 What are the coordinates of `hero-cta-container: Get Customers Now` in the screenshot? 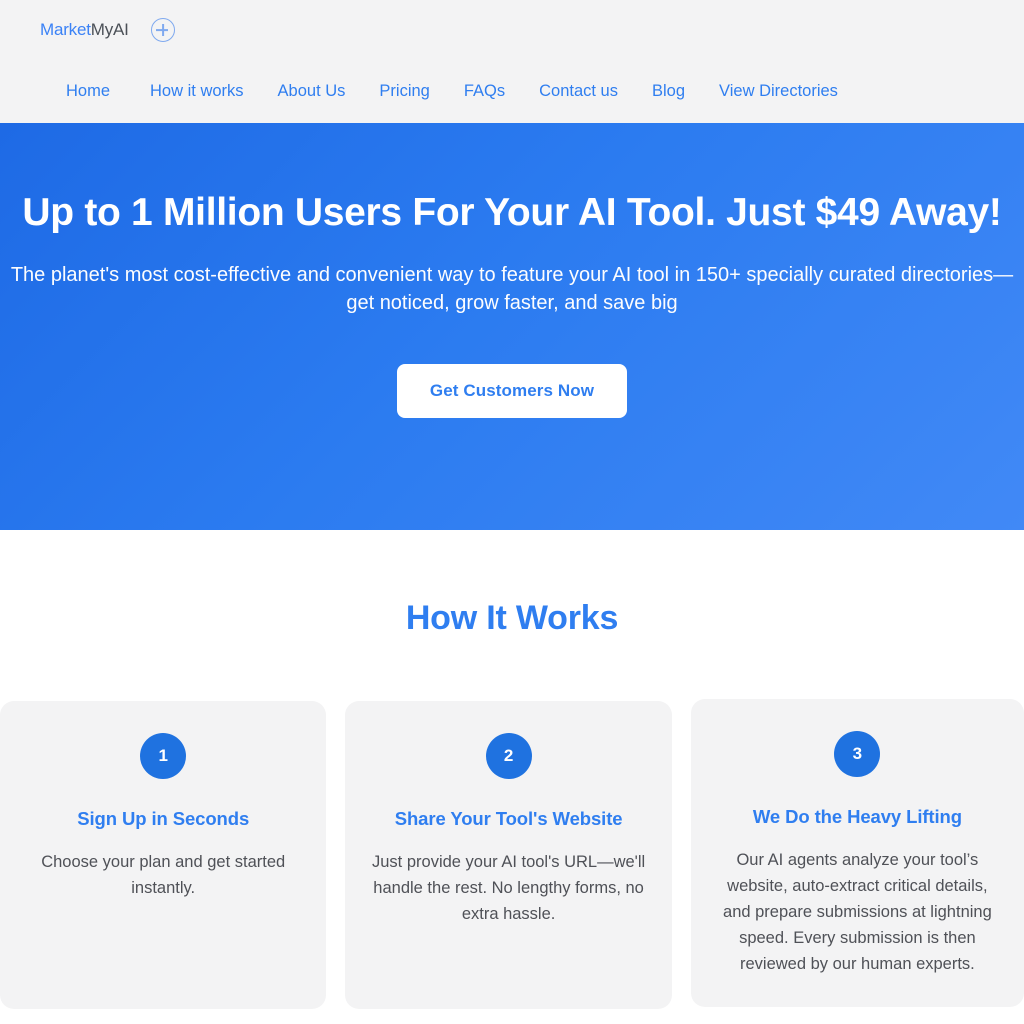 It's located at (512, 391).